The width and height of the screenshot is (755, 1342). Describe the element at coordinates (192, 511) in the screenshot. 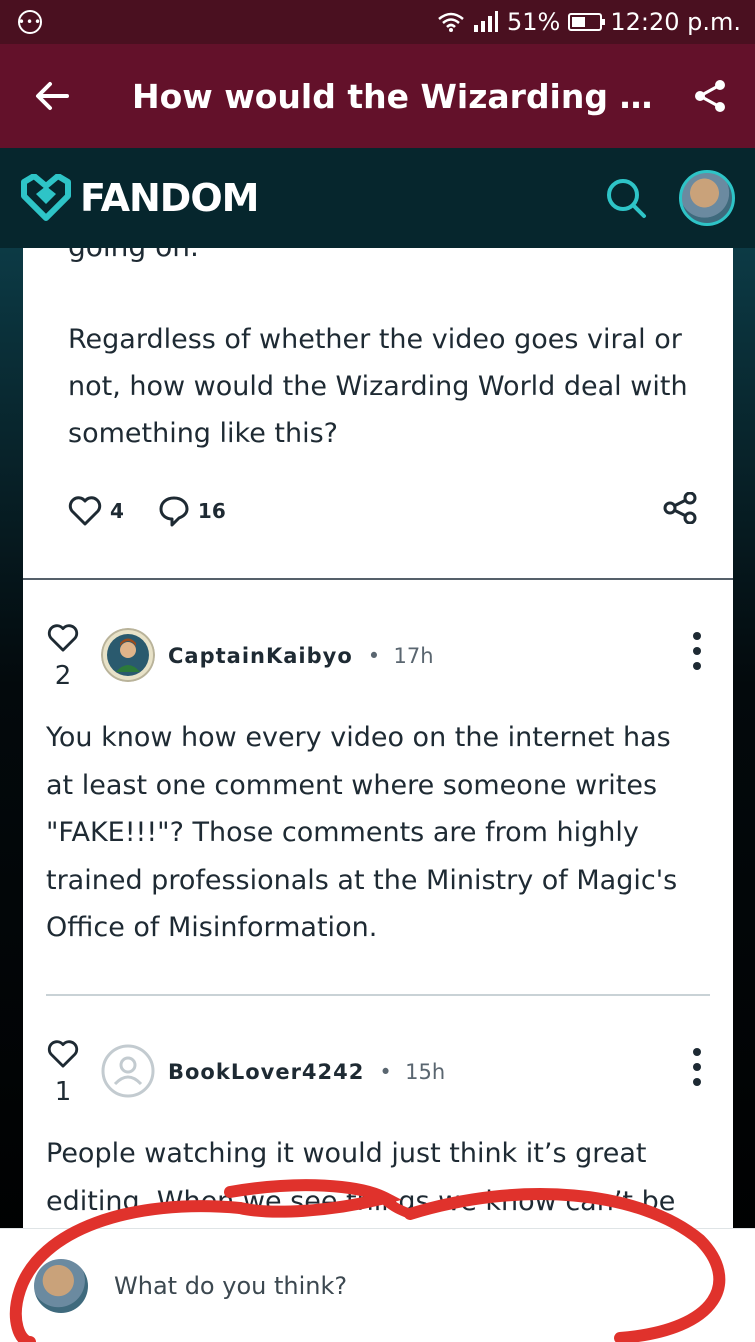

I see `post-reply-button: 16` at that location.